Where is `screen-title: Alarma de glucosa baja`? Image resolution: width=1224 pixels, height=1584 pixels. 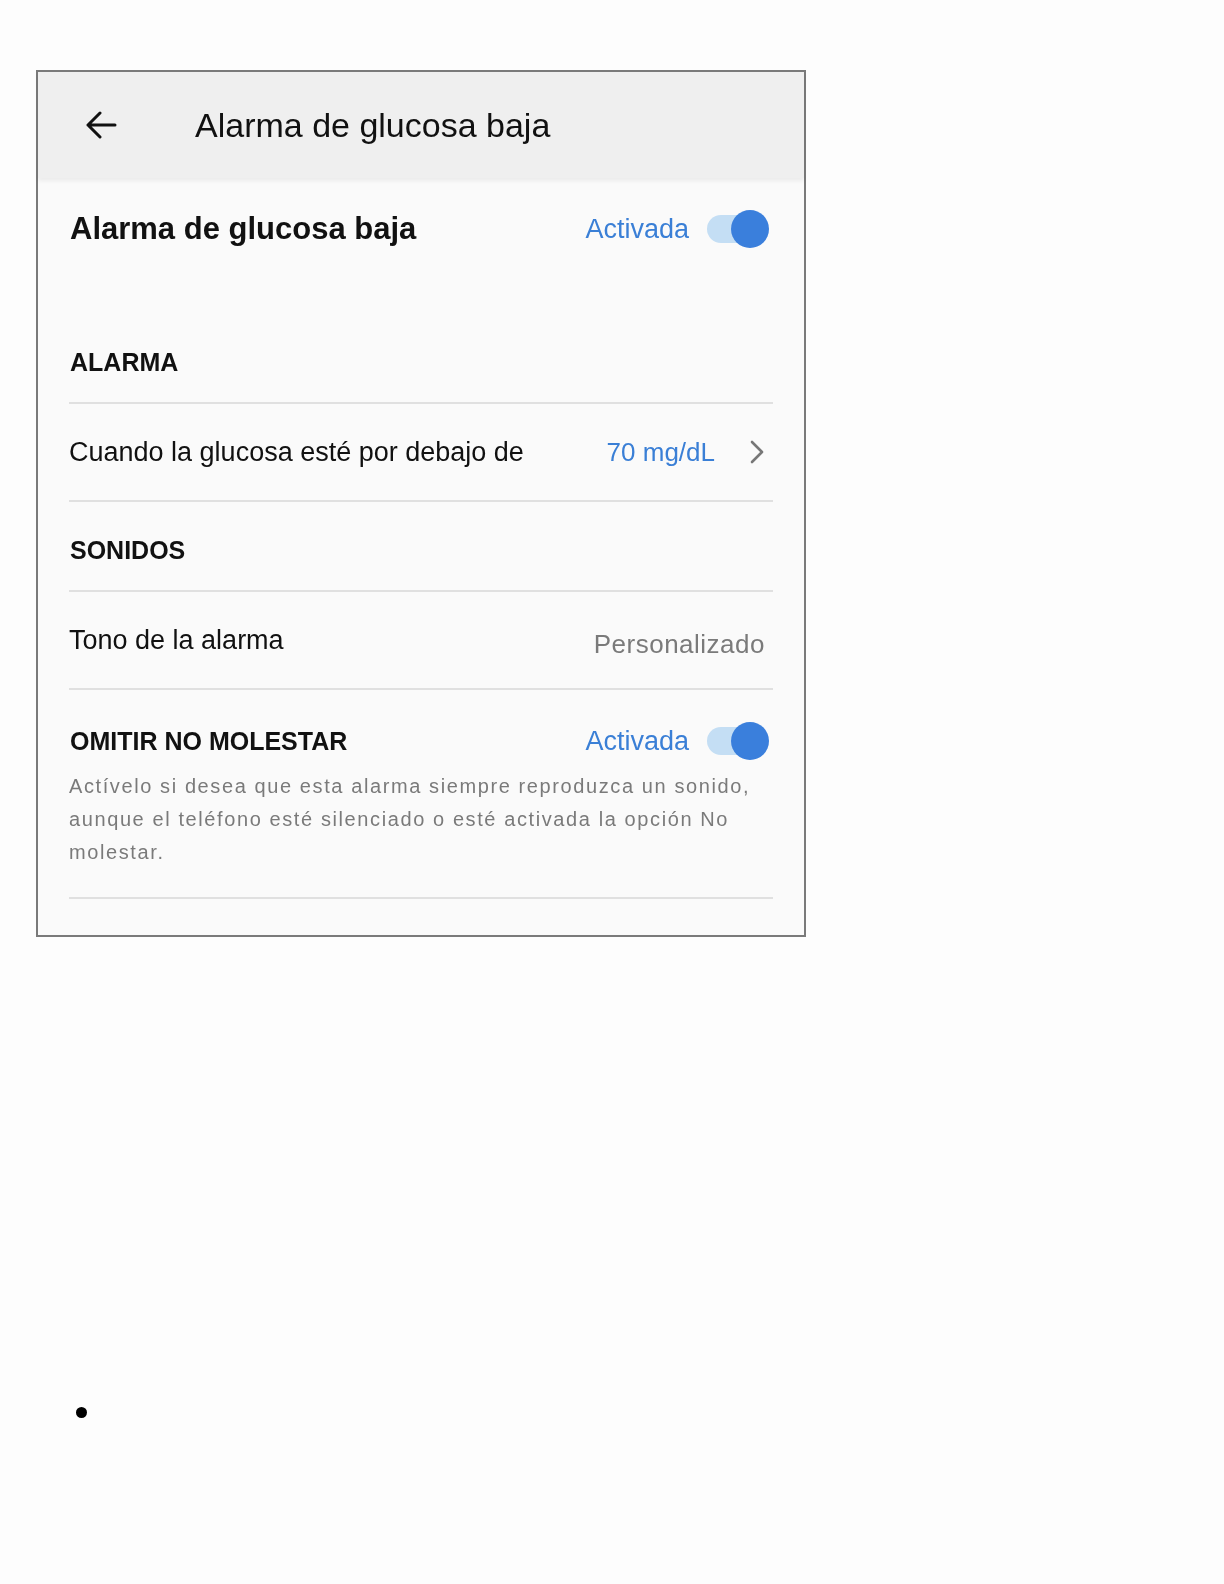 screen-title: Alarma de glucosa baja is located at coordinates (373, 125).